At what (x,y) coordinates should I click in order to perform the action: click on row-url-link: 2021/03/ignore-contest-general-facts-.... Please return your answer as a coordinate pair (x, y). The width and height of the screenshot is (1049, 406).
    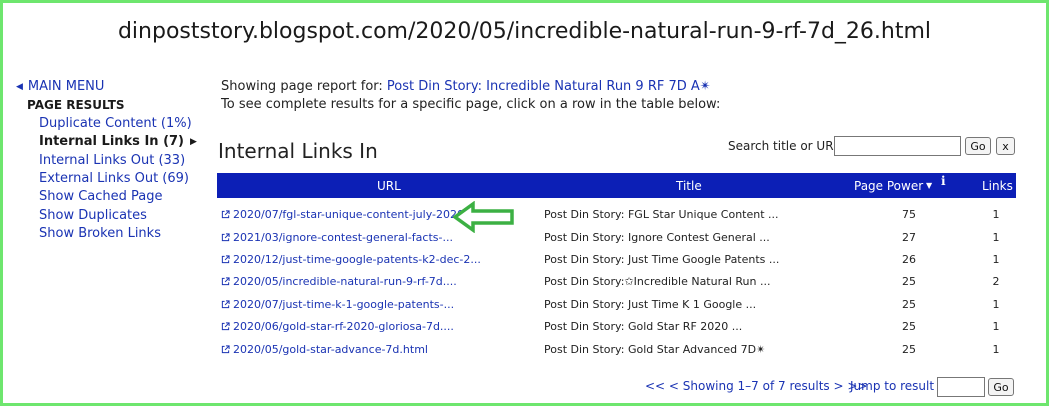
    Looking at the image, I should click on (337, 237).